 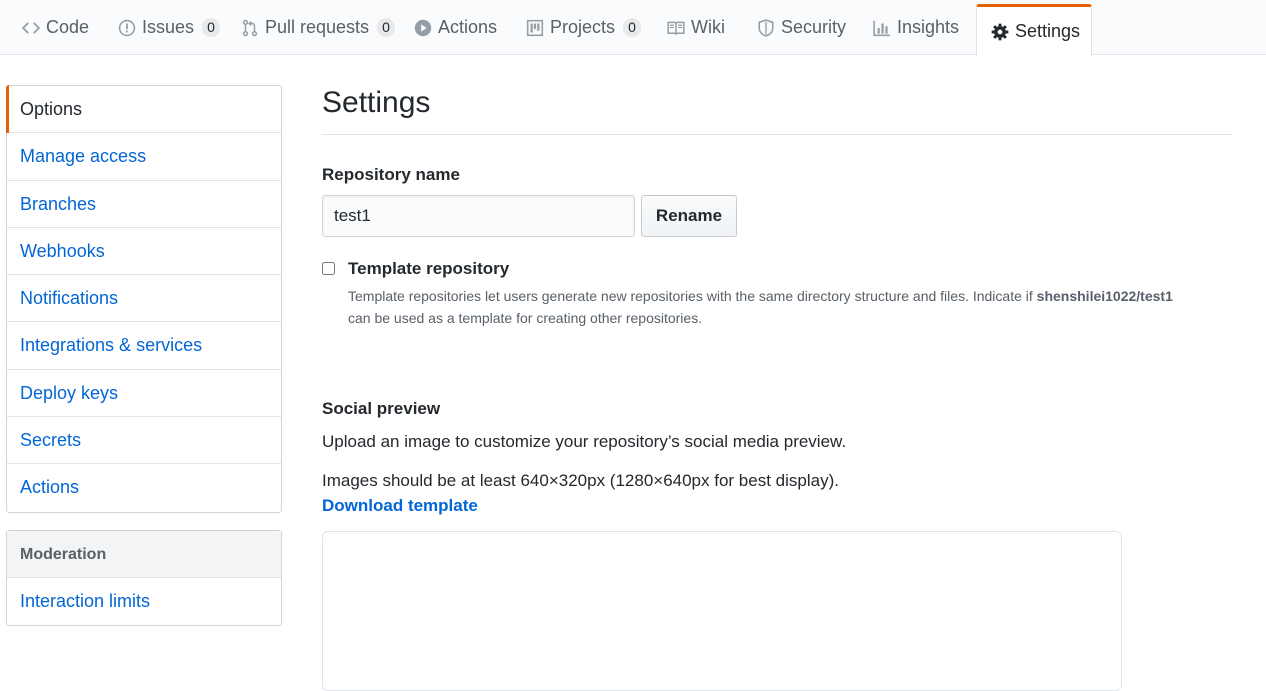 What do you see at coordinates (689, 216) in the screenshot?
I see `rename-button: Rename` at bounding box center [689, 216].